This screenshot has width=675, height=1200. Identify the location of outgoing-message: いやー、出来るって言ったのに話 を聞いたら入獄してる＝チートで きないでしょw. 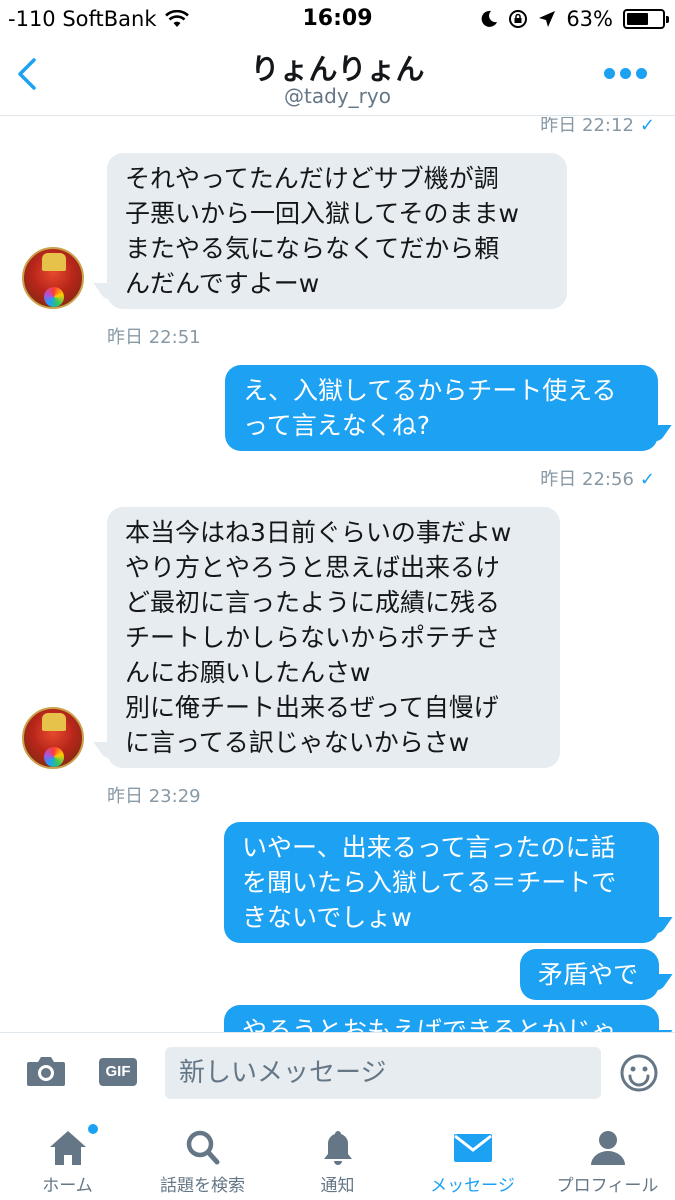
(441, 882).